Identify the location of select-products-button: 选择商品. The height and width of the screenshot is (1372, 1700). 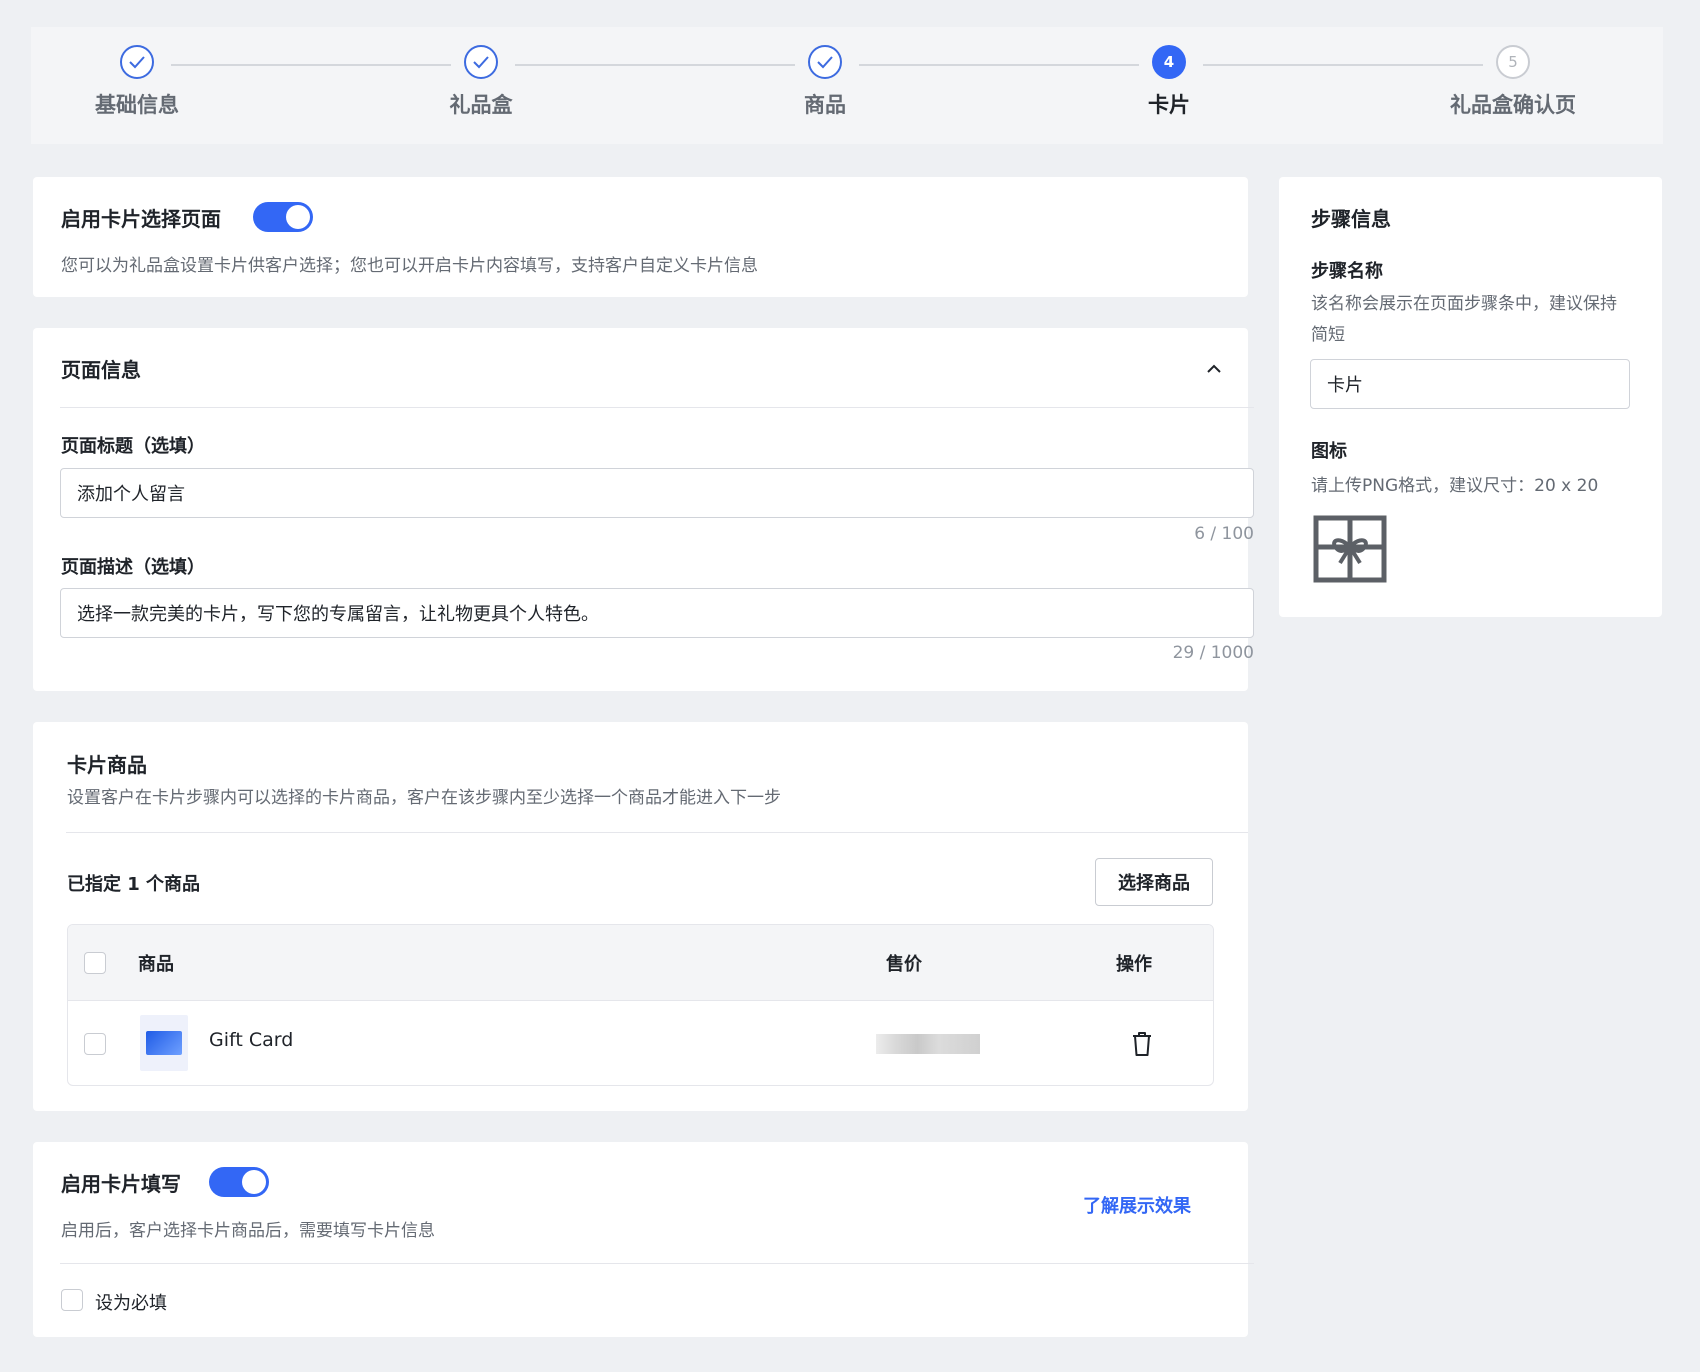
(1154, 882).